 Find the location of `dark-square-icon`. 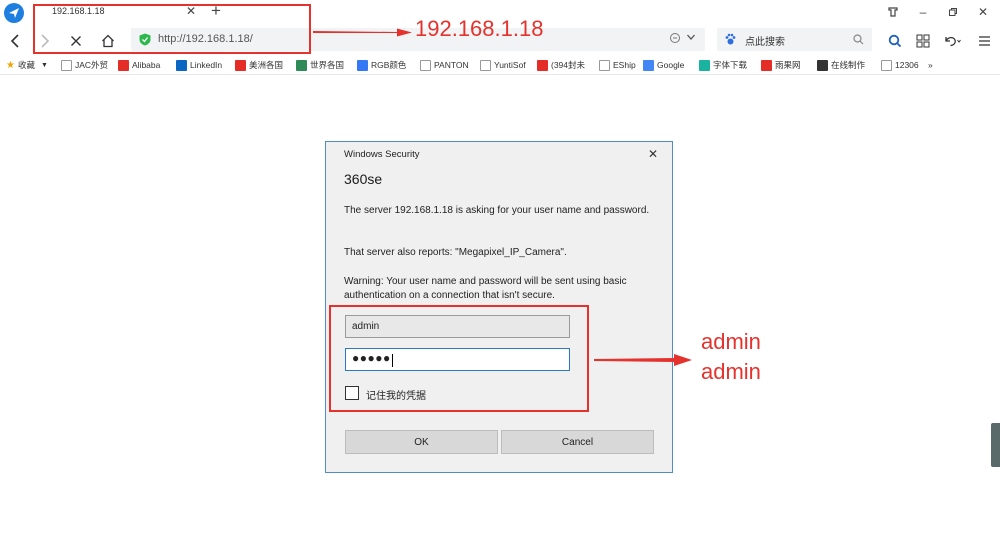

dark-square-icon is located at coordinates (822, 65).